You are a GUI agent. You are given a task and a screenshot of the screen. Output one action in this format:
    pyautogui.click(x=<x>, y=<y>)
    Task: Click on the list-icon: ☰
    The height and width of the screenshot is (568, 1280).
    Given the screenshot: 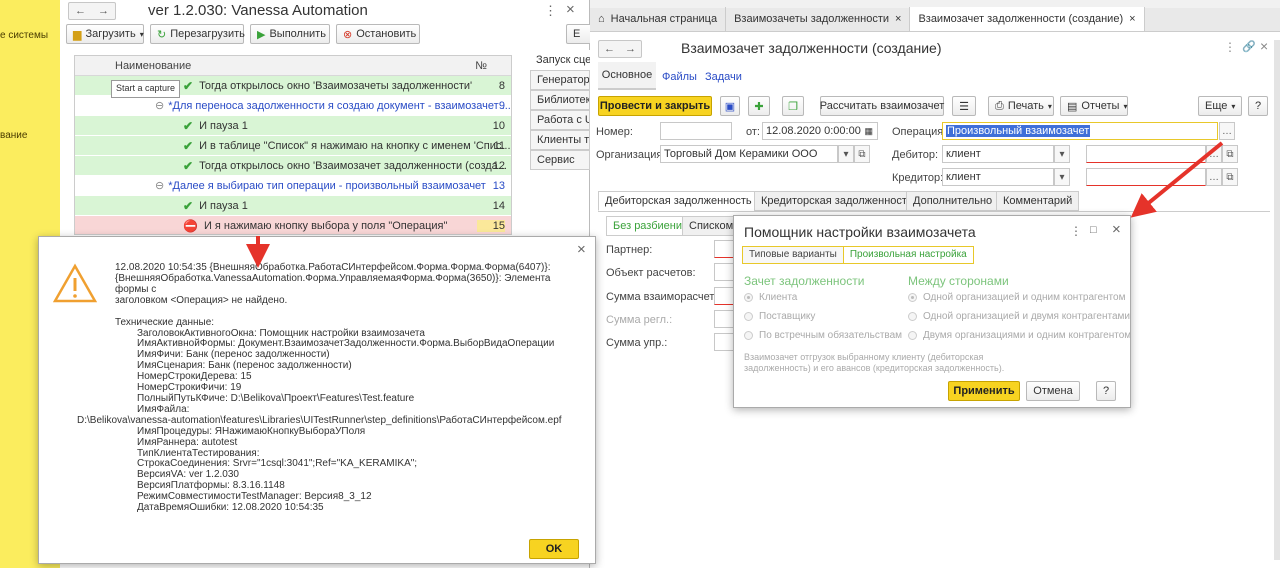 What is the action you would take?
    pyautogui.click(x=964, y=106)
    